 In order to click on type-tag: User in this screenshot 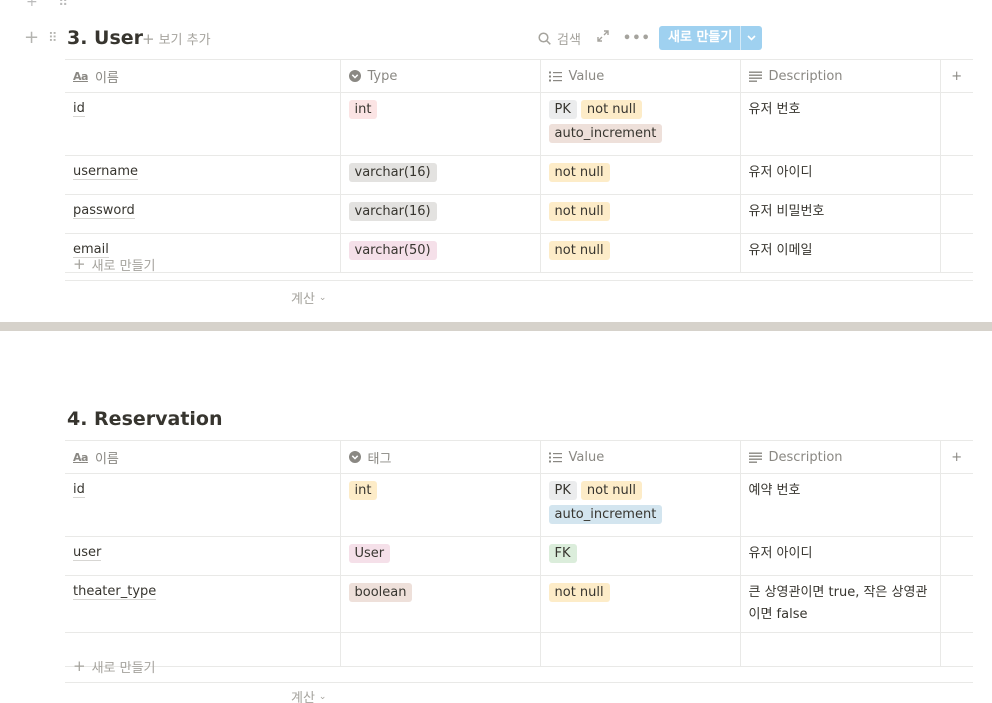, I will do `click(369, 553)`.